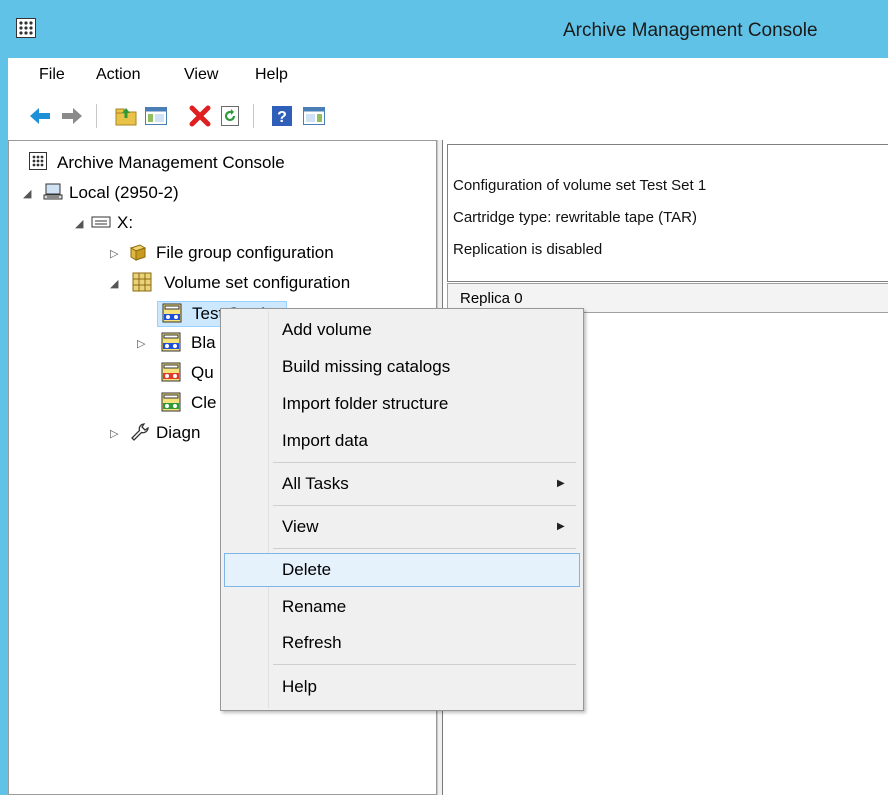 This screenshot has width=888, height=795. Describe the element at coordinates (366, 366) in the screenshot. I see `menu-item-label: Build missing catalogs` at that location.